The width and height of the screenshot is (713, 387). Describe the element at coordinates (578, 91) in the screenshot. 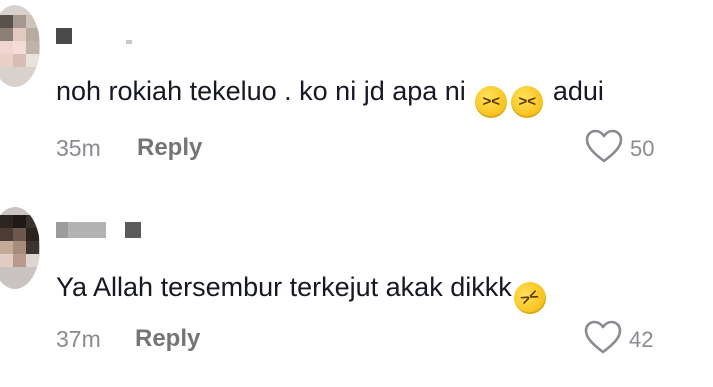

I see `comment-body-suffix: adui` at that location.